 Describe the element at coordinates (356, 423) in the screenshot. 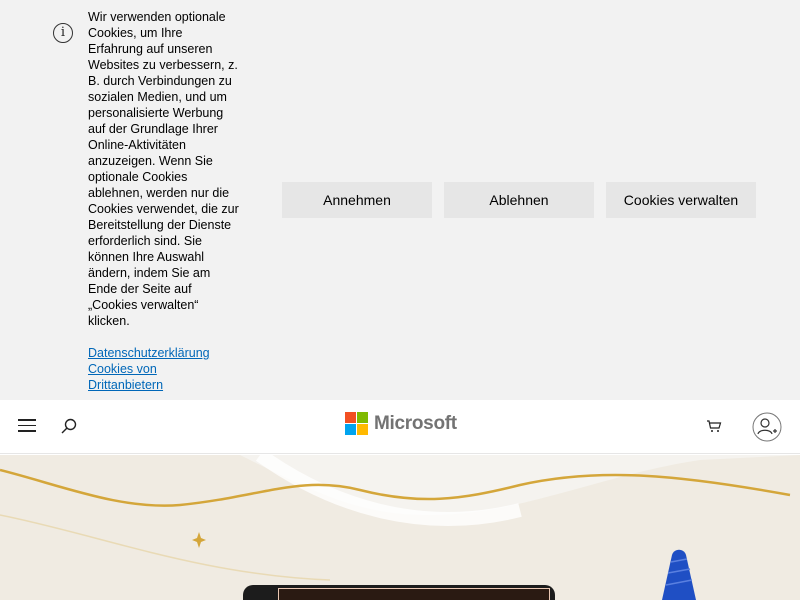

I see `microsoft-squares-icon` at that location.